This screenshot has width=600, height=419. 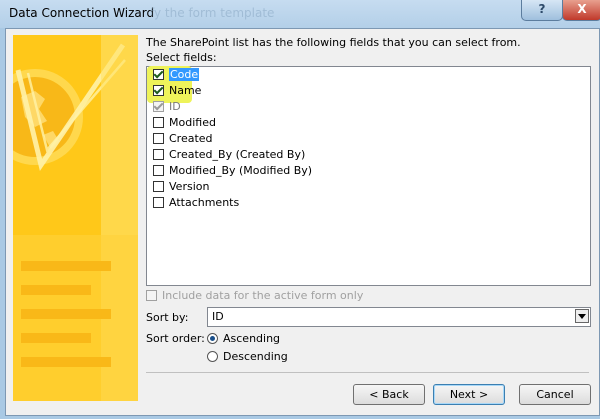 What do you see at coordinates (469, 394) in the screenshot?
I see `next-button: Next >` at bounding box center [469, 394].